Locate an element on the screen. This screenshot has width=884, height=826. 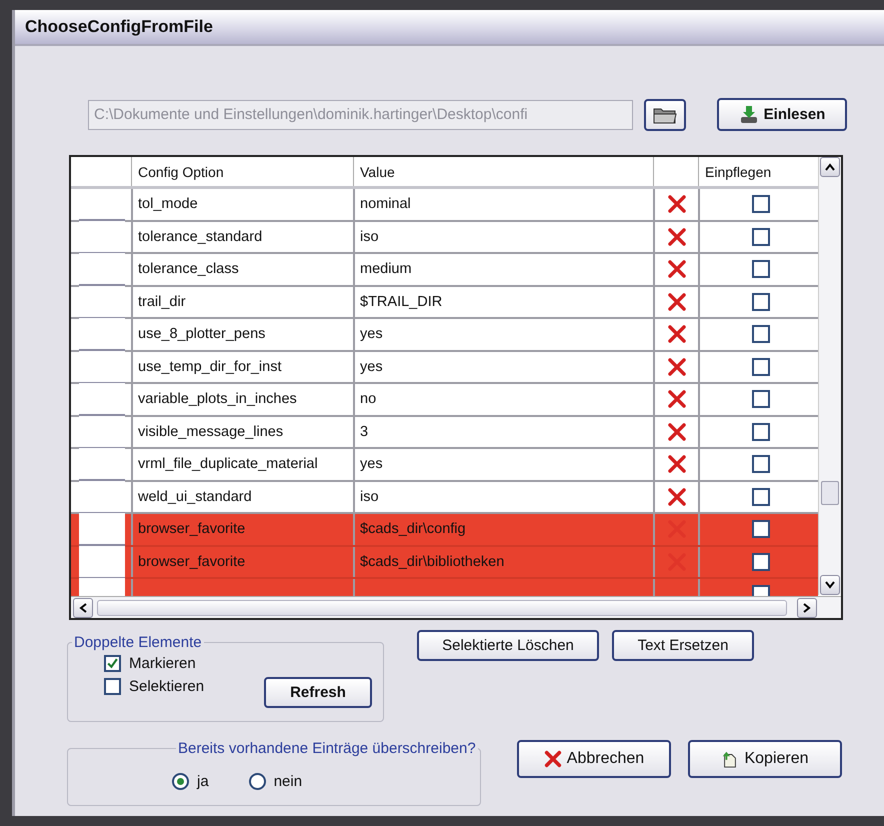
table-row: use_8_plotter_pens yes is located at coordinates (444, 335).